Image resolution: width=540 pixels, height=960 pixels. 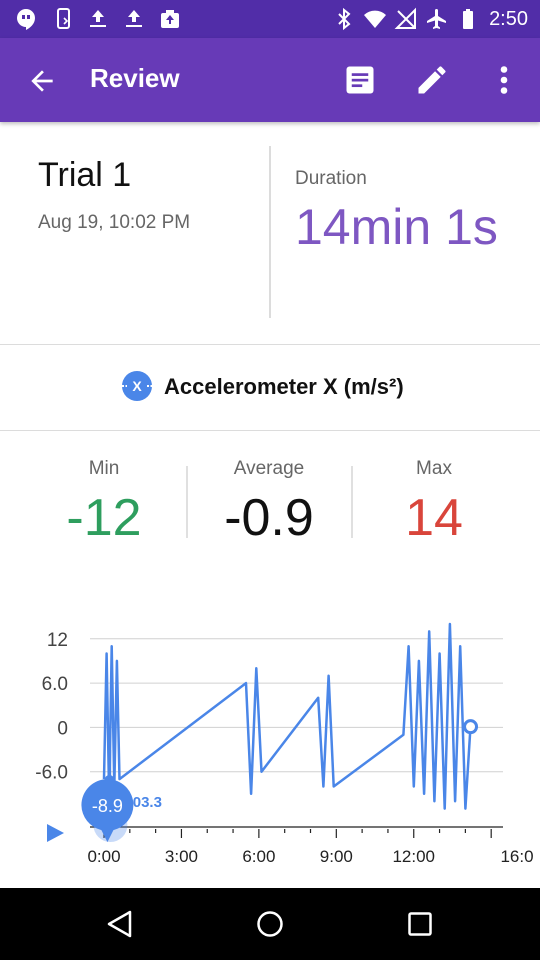 What do you see at coordinates (135, 78) in the screenshot?
I see `page-title: Review` at bounding box center [135, 78].